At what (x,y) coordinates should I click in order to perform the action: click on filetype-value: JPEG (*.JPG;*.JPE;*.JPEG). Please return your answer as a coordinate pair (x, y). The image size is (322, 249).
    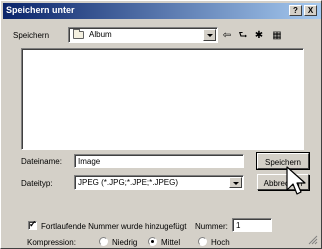
    Looking at the image, I should click on (128, 182).